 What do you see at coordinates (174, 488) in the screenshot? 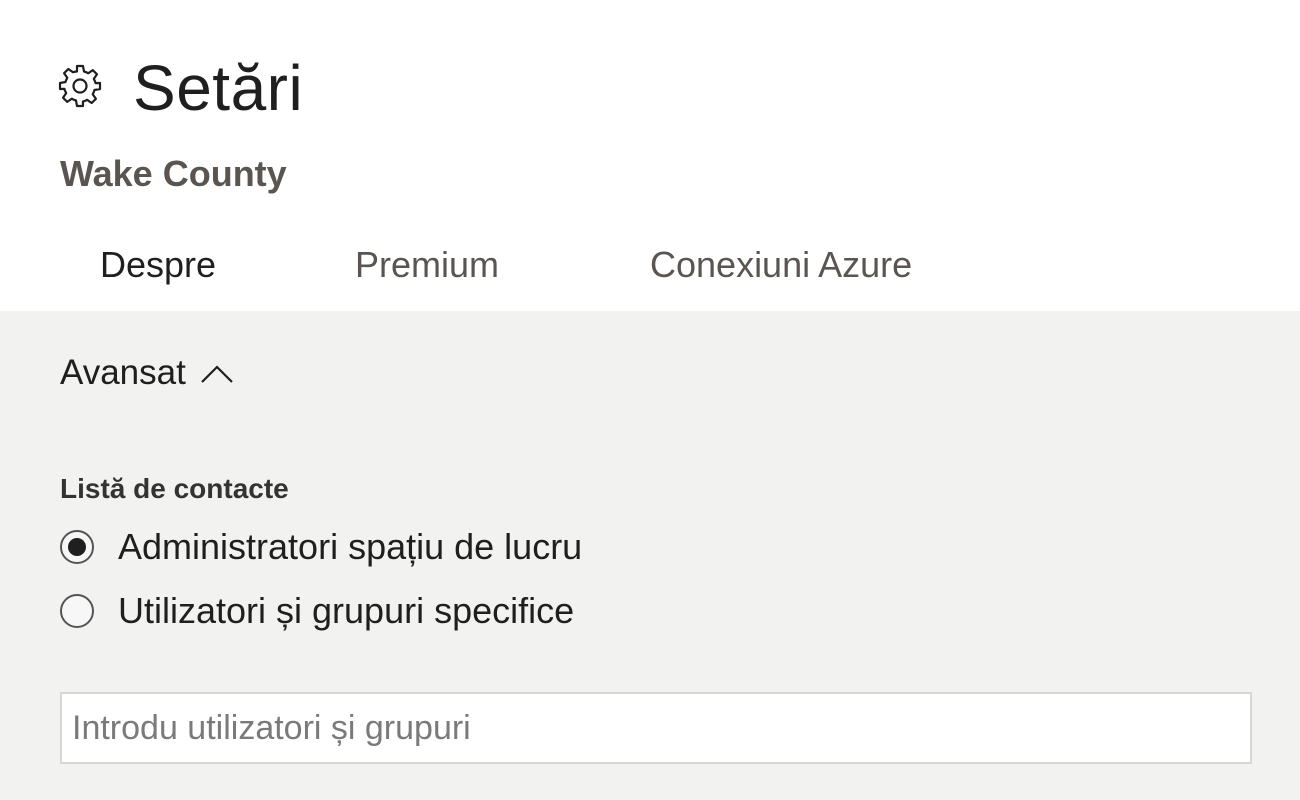
I see `contact-list-label: Listă de contacte` at bounding box center [174, 488].